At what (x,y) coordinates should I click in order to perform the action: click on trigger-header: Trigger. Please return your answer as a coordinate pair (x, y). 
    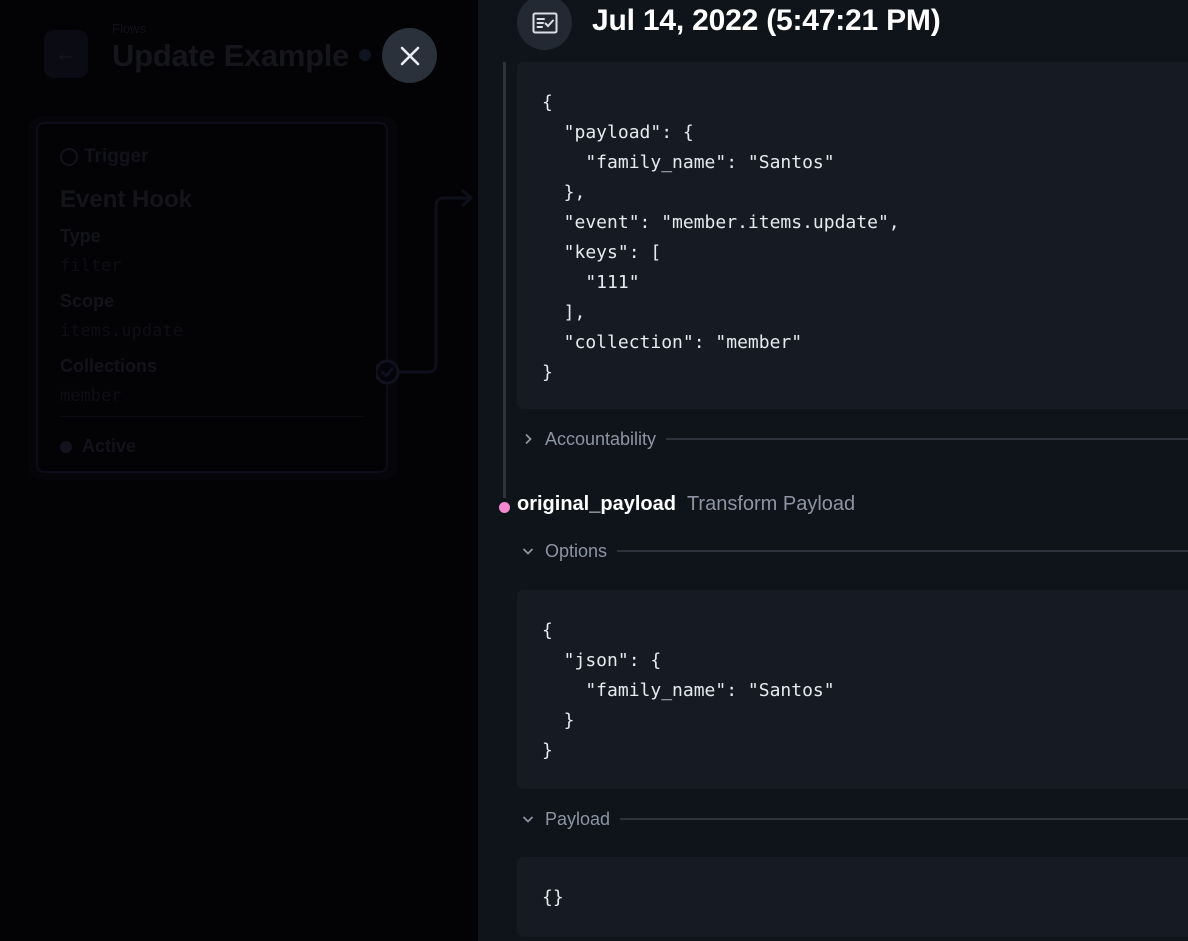
    Looking at the image, I should click on (104, 157).